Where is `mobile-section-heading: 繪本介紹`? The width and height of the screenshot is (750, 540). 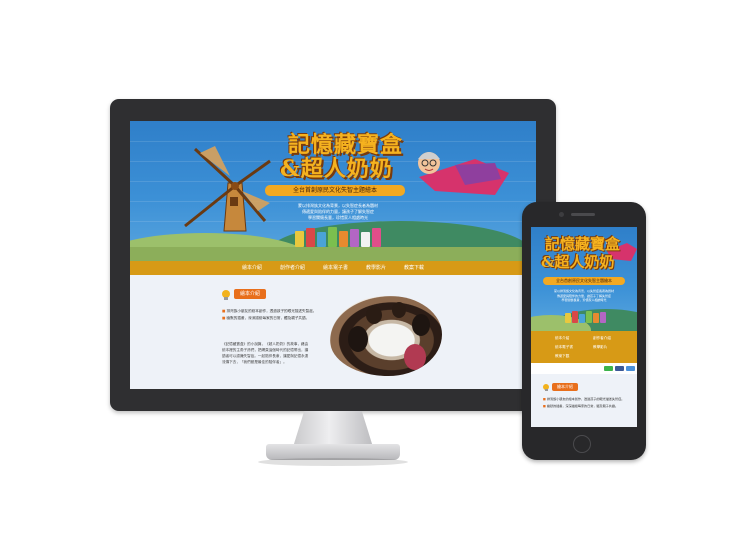
mobile-section-heading: 繪本介紹 is located at coordinates (560, 387).